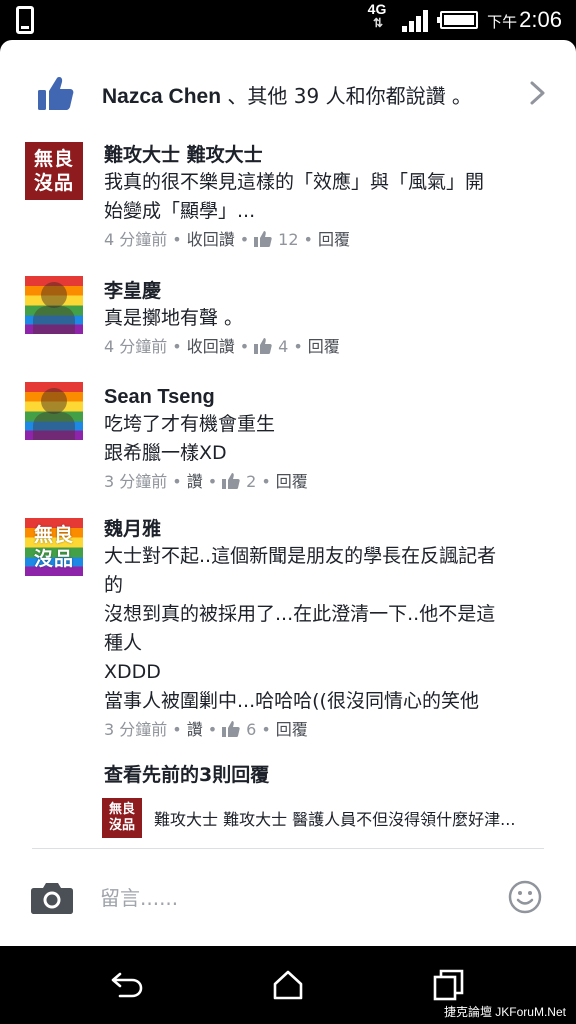  Describe the element at coordinates (328, 529) in the screenshot. I see `comment-author: 魏月雅` at that location.